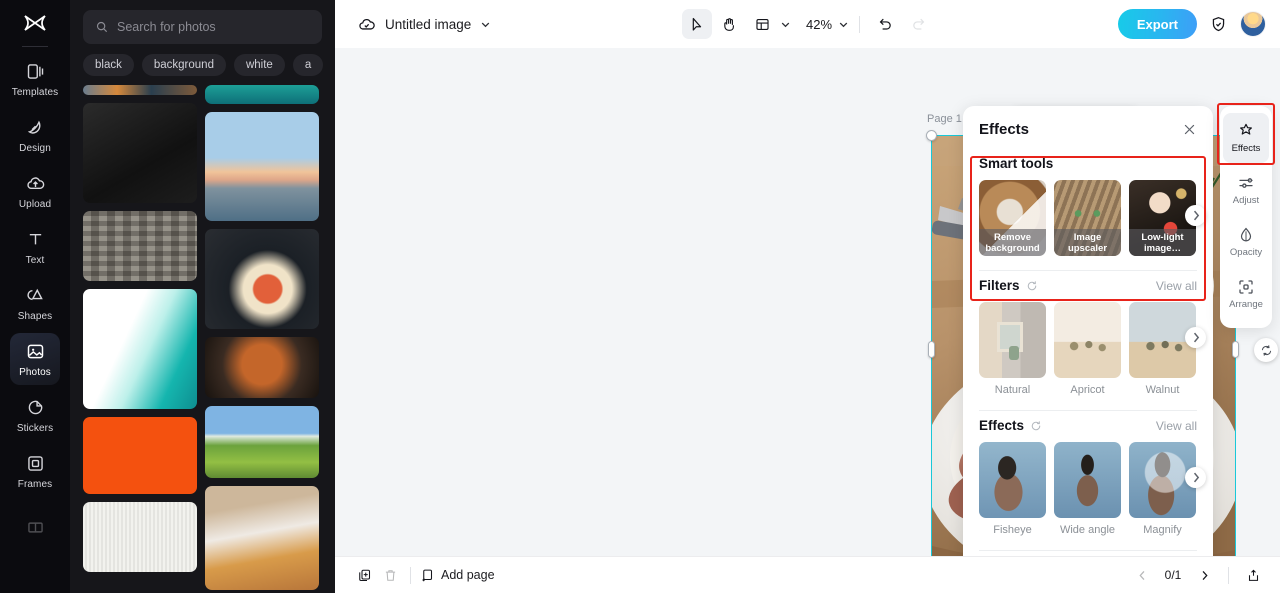 The width and height of the screenshot is (1280, 593). Describe the element at coordinates (1162, 489) in the screenshot. I see `effect-card: Magnify` at that location.